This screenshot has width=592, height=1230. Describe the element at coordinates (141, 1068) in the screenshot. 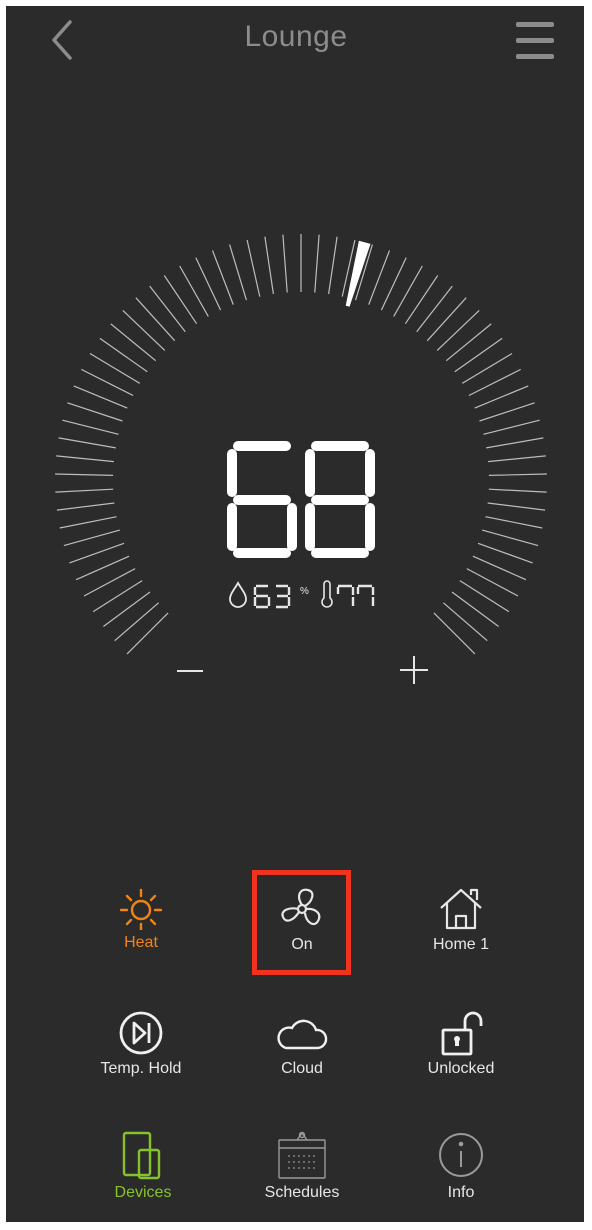

I see `temp-hold-label: Temp. Hold` at that location.